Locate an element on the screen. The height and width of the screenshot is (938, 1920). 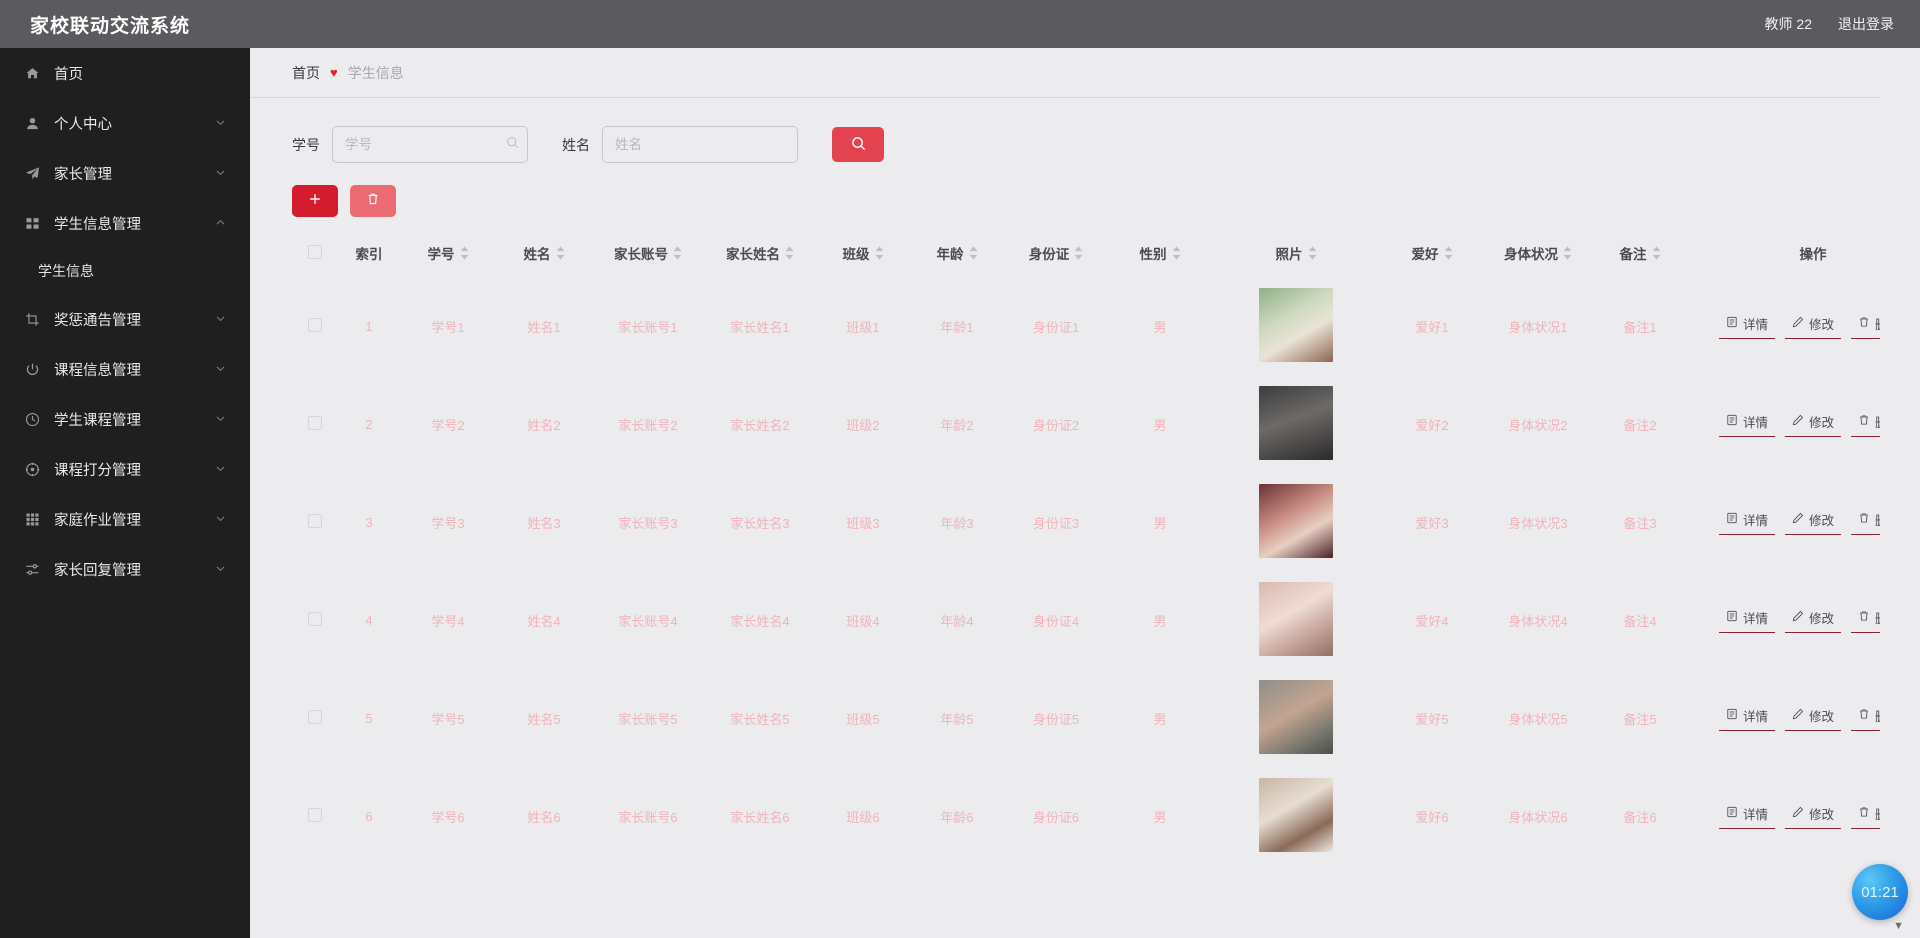
column-header-stzk: 身体状况 is located at coordinates (1538, 256).